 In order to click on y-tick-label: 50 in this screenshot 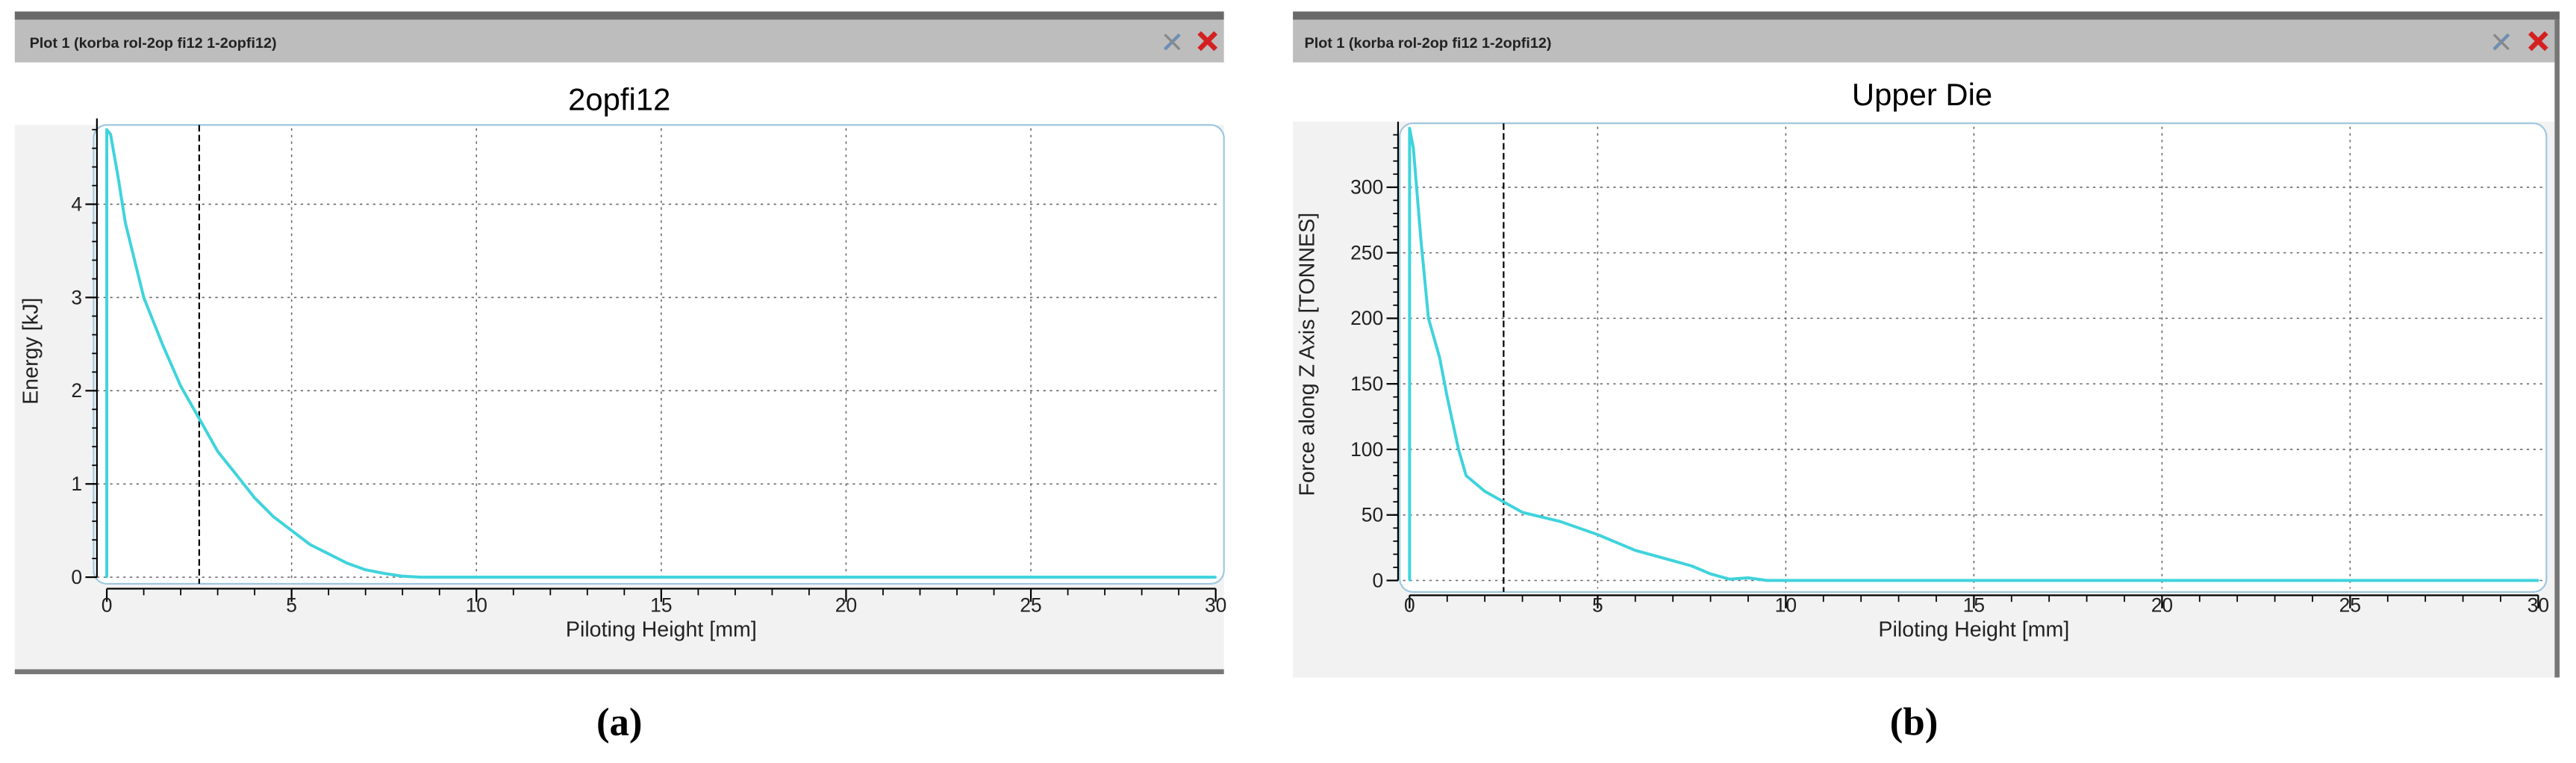, I will do `click(1372, 515)`.